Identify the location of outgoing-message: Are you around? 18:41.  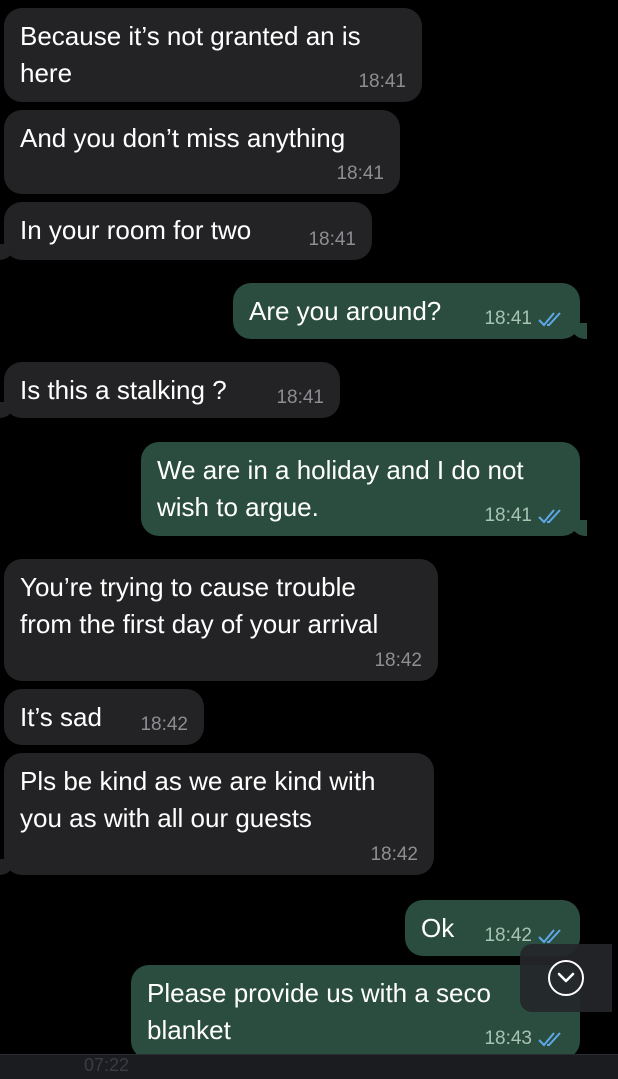
(410, 311).